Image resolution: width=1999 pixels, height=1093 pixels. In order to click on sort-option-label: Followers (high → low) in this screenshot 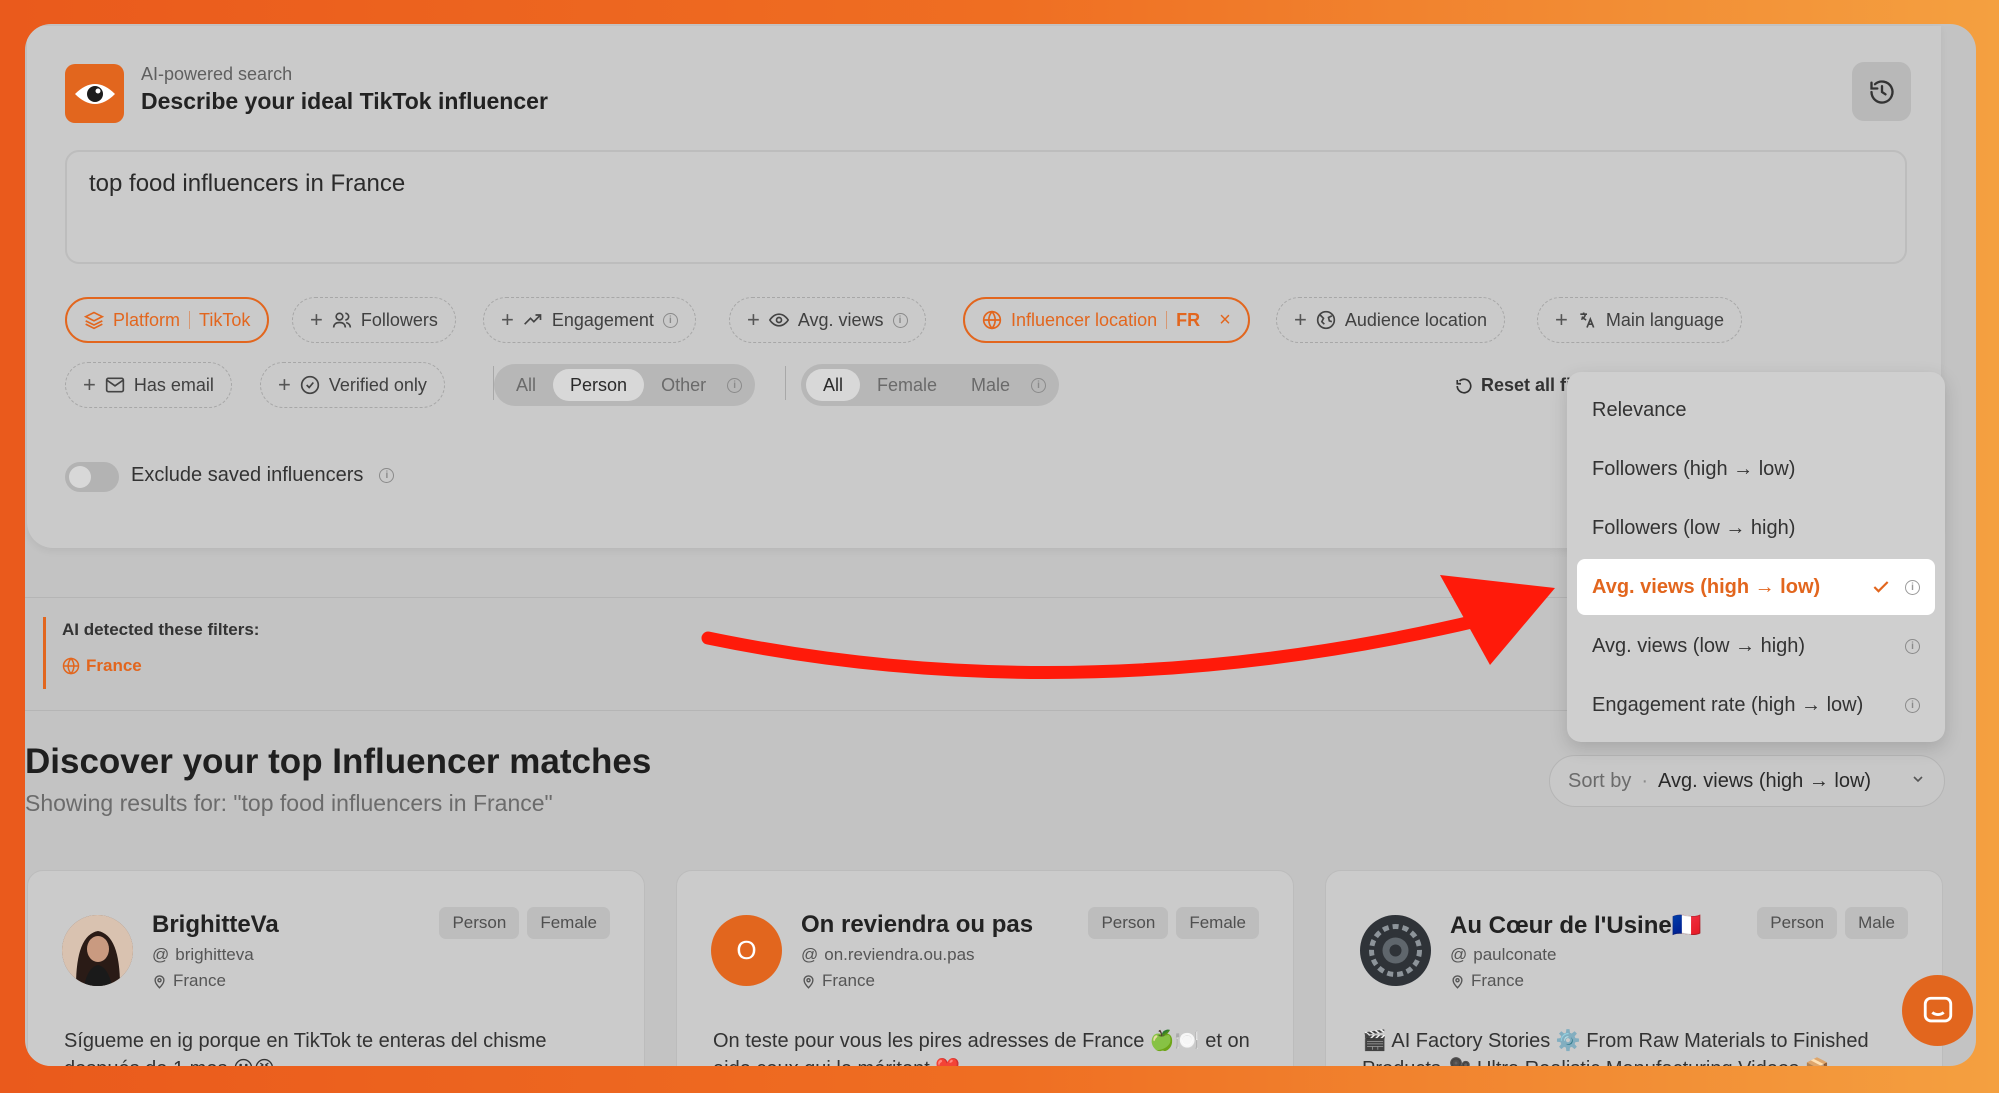, I will do `click(1694, 468)`.